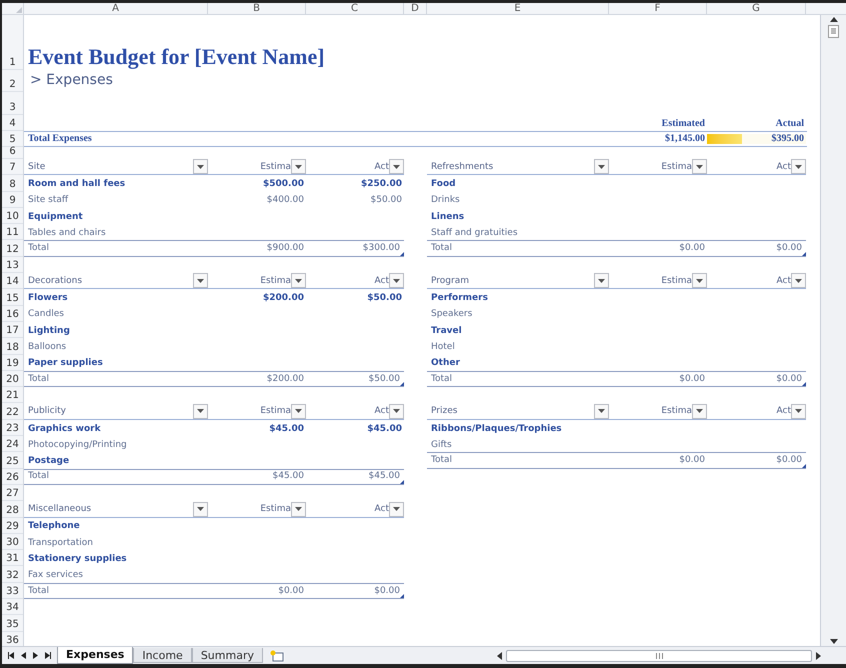 The width and height of the screenshot is (846, 668). I want to click on grip-icon, so click(659, 655).